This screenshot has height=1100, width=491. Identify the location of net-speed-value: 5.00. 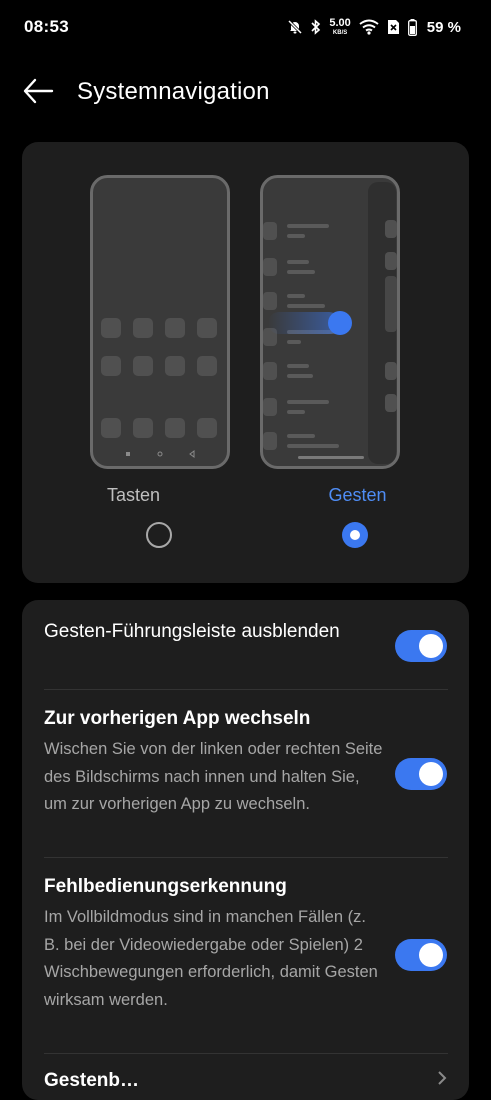
(340, 23).